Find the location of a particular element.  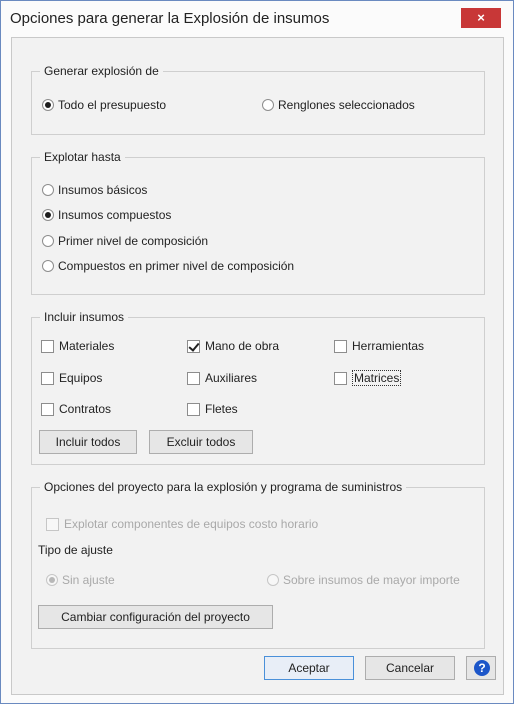

checkbox-label: Auxiliares is located at coordinates (231, 378).